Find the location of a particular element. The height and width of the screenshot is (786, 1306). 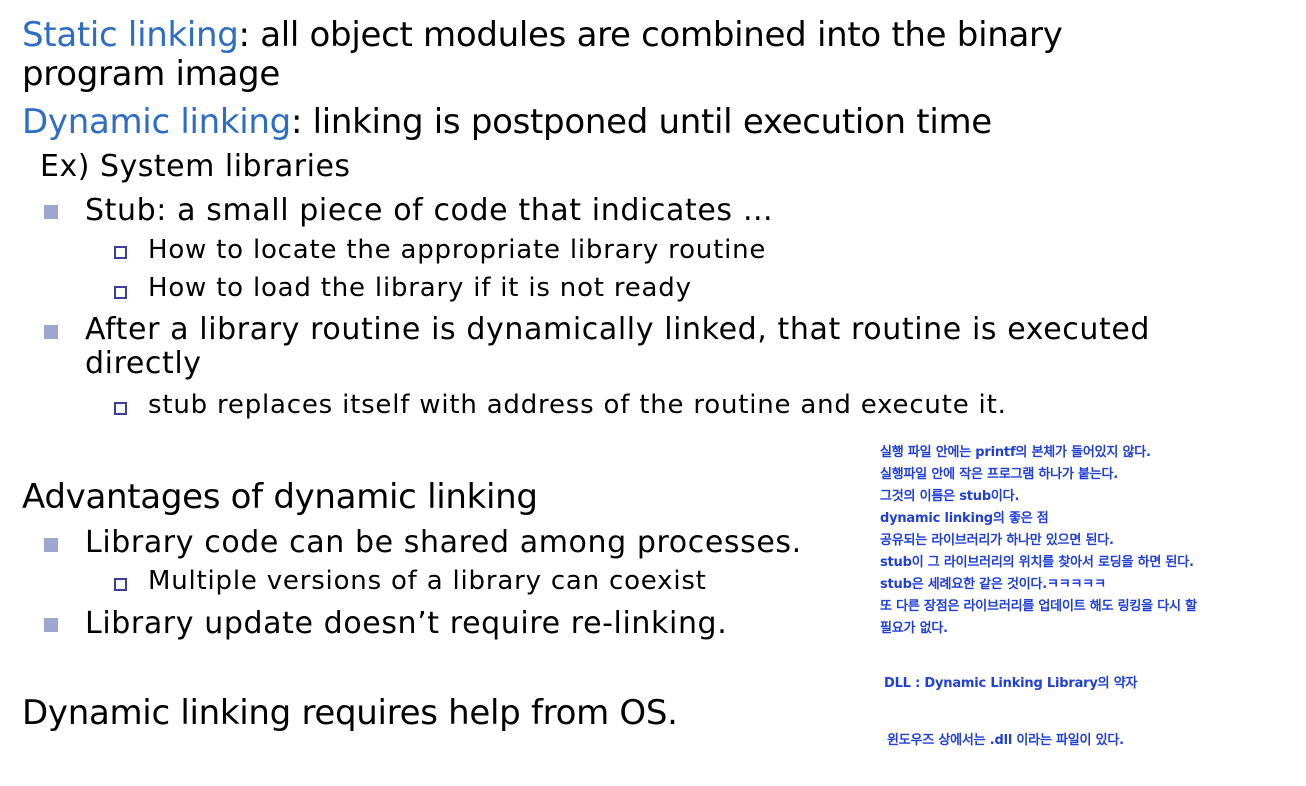

note-line: 또 다른 장점은 라이브러리를 업데이트 해도 링킹을 다시 할 is located at coordinates (1038, 606).